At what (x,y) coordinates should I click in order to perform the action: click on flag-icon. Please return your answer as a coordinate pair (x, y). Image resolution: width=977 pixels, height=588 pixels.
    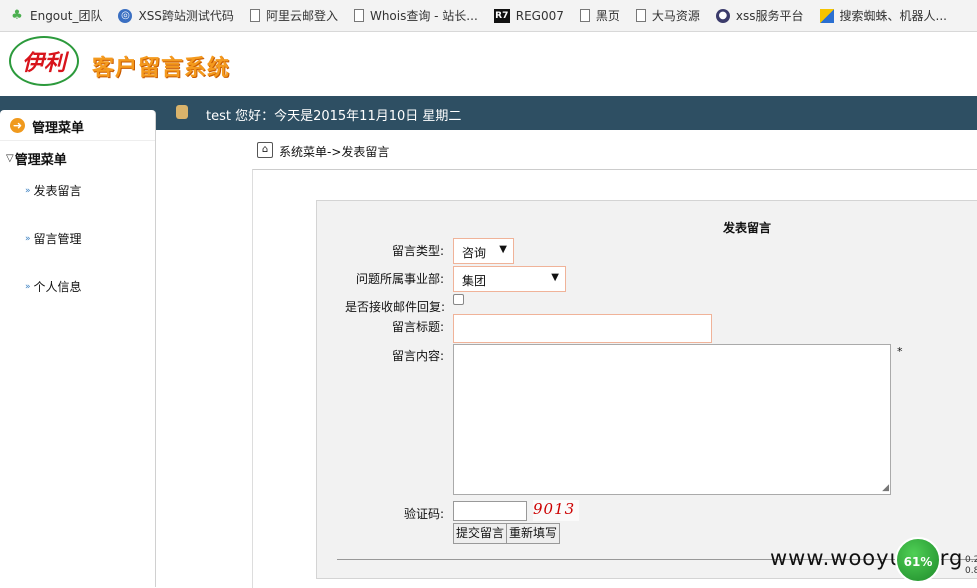
    Looking at the image, I should click on (826, 15).